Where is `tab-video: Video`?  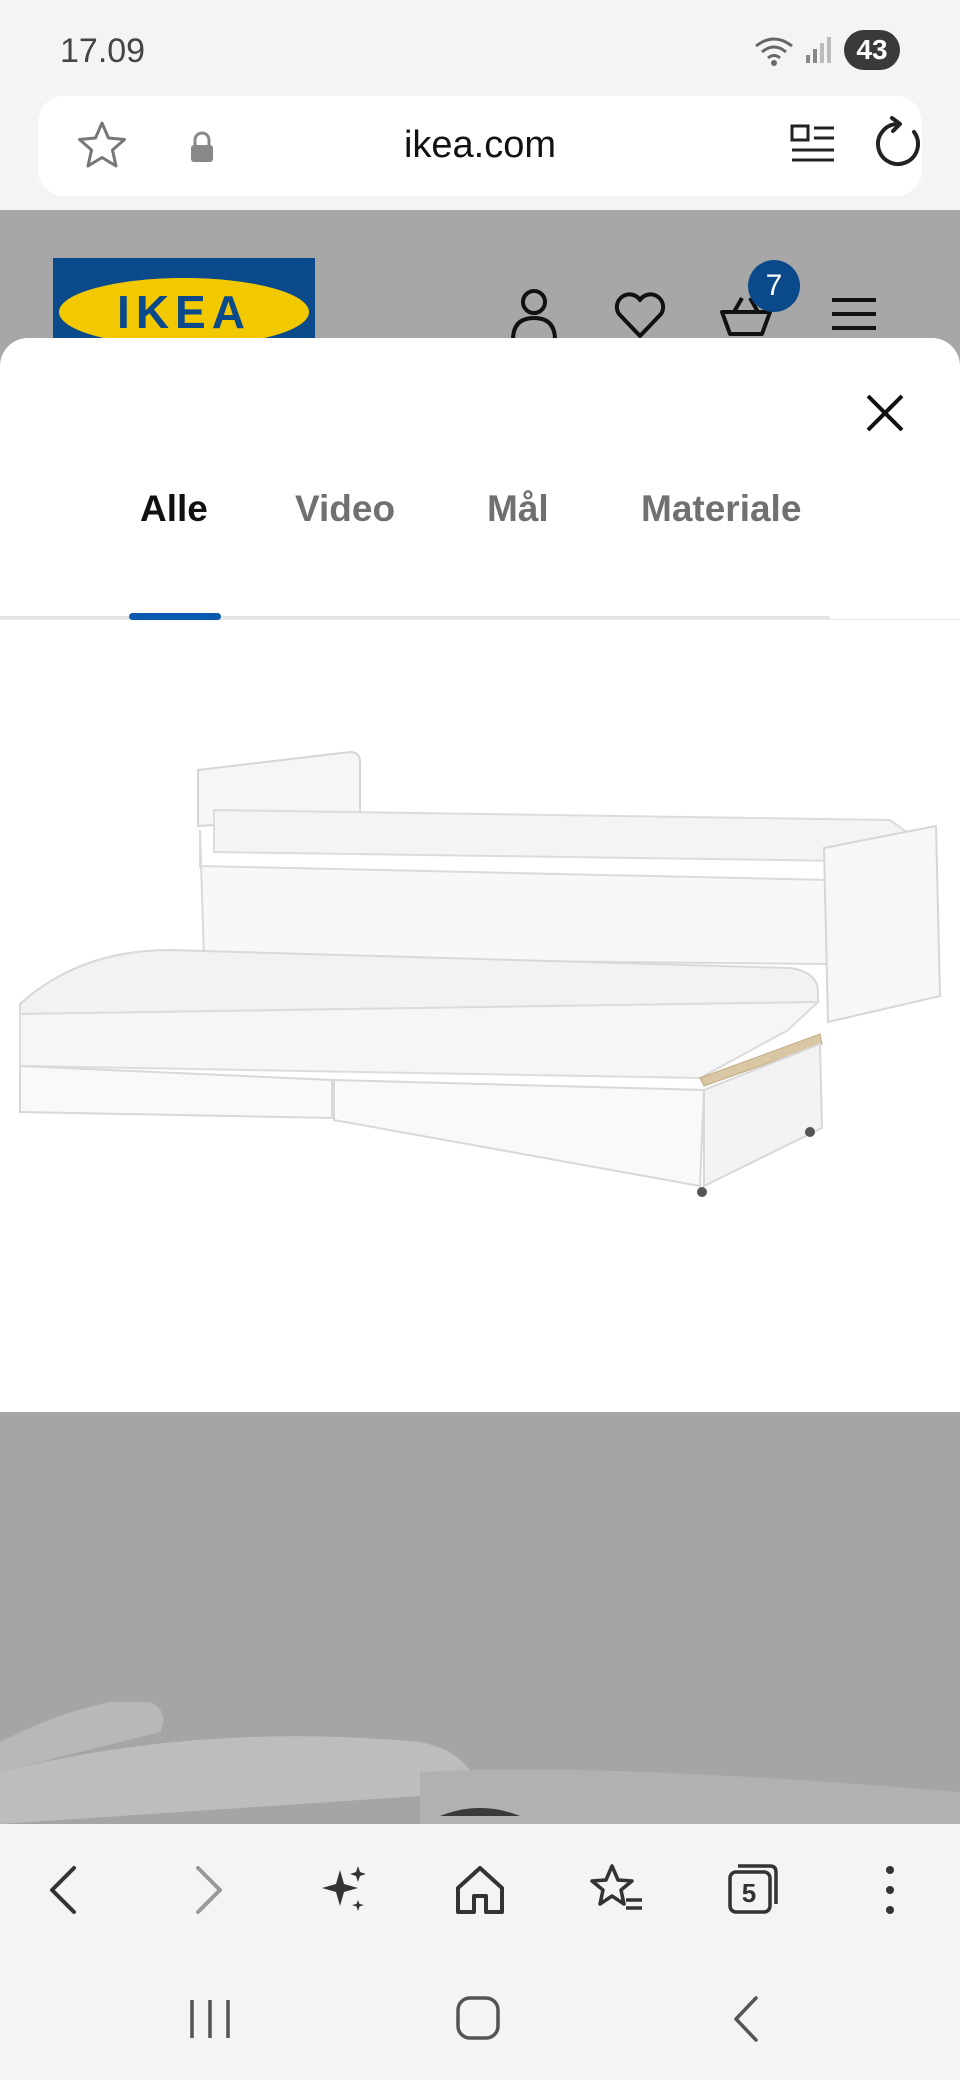
tab-video: Video is located at coordinates (345, 509).